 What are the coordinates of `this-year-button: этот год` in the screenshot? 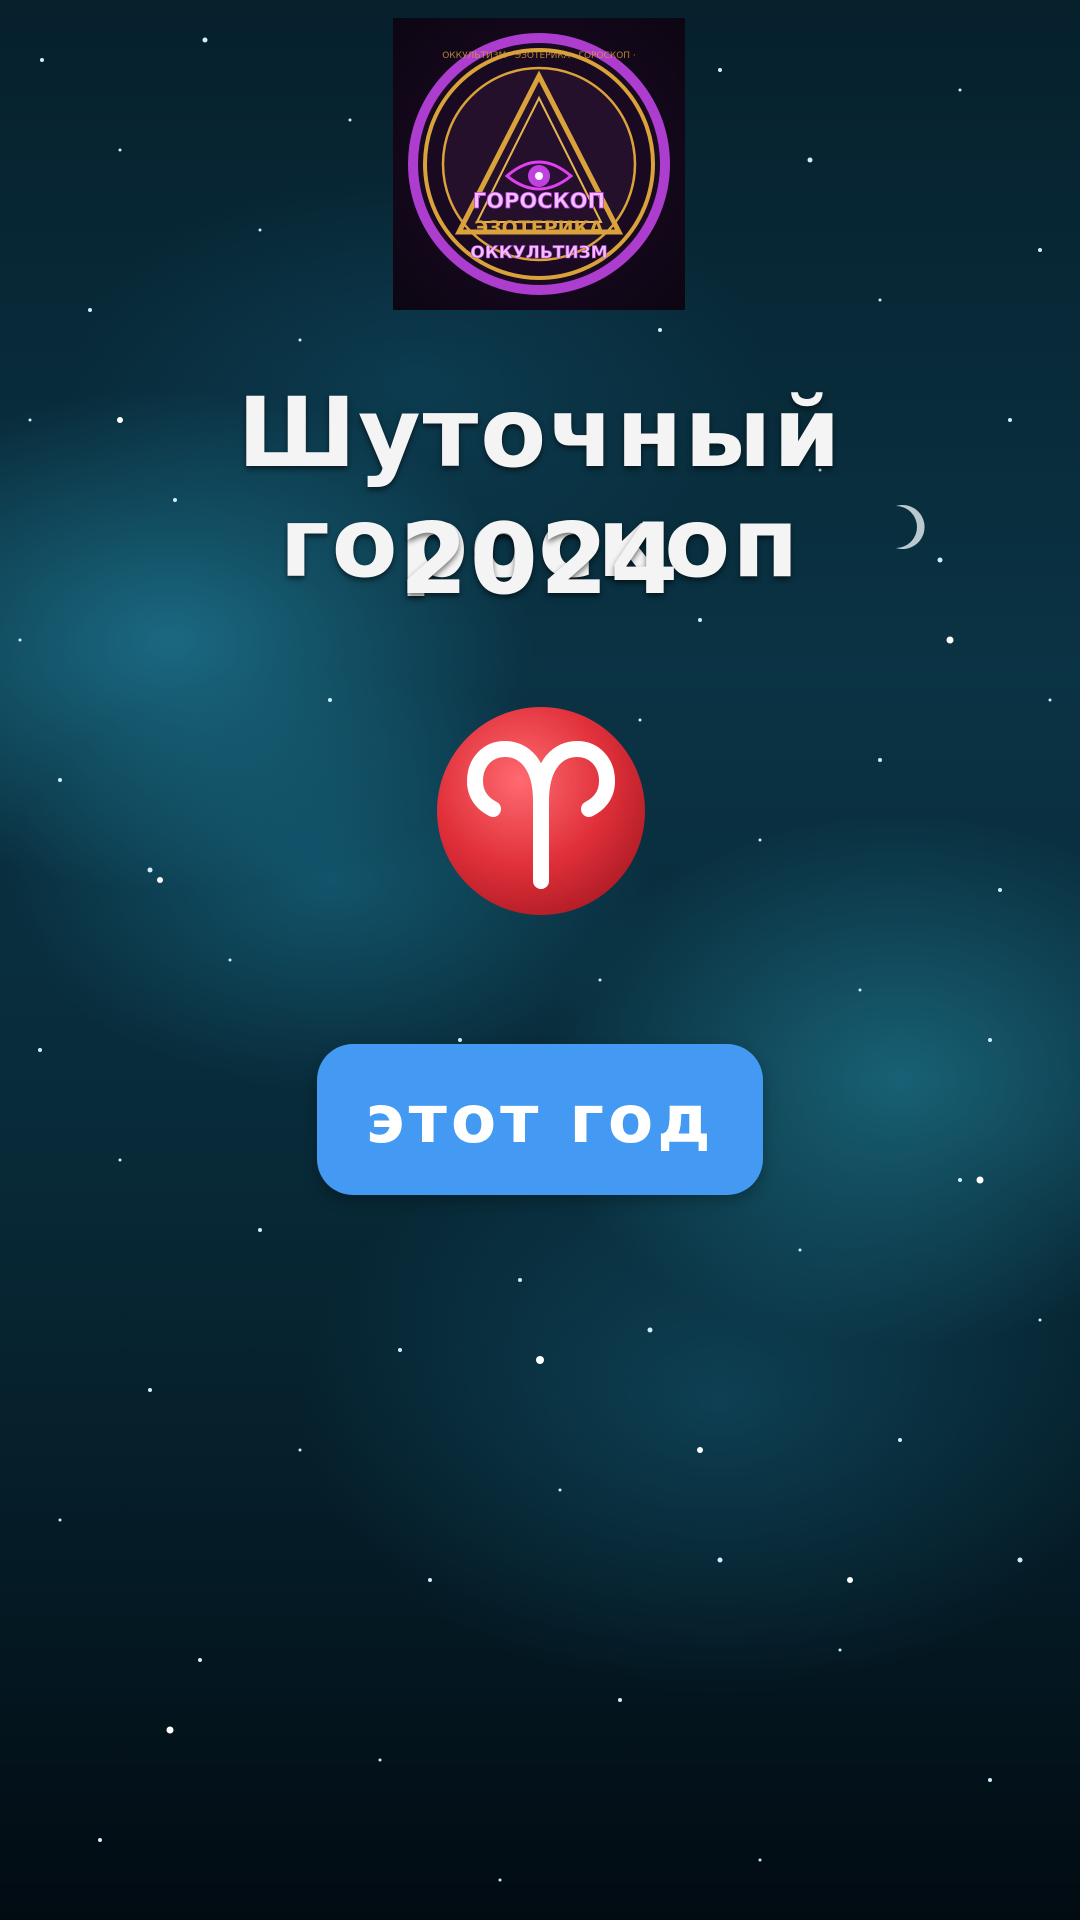 It's located at (540, 1119).